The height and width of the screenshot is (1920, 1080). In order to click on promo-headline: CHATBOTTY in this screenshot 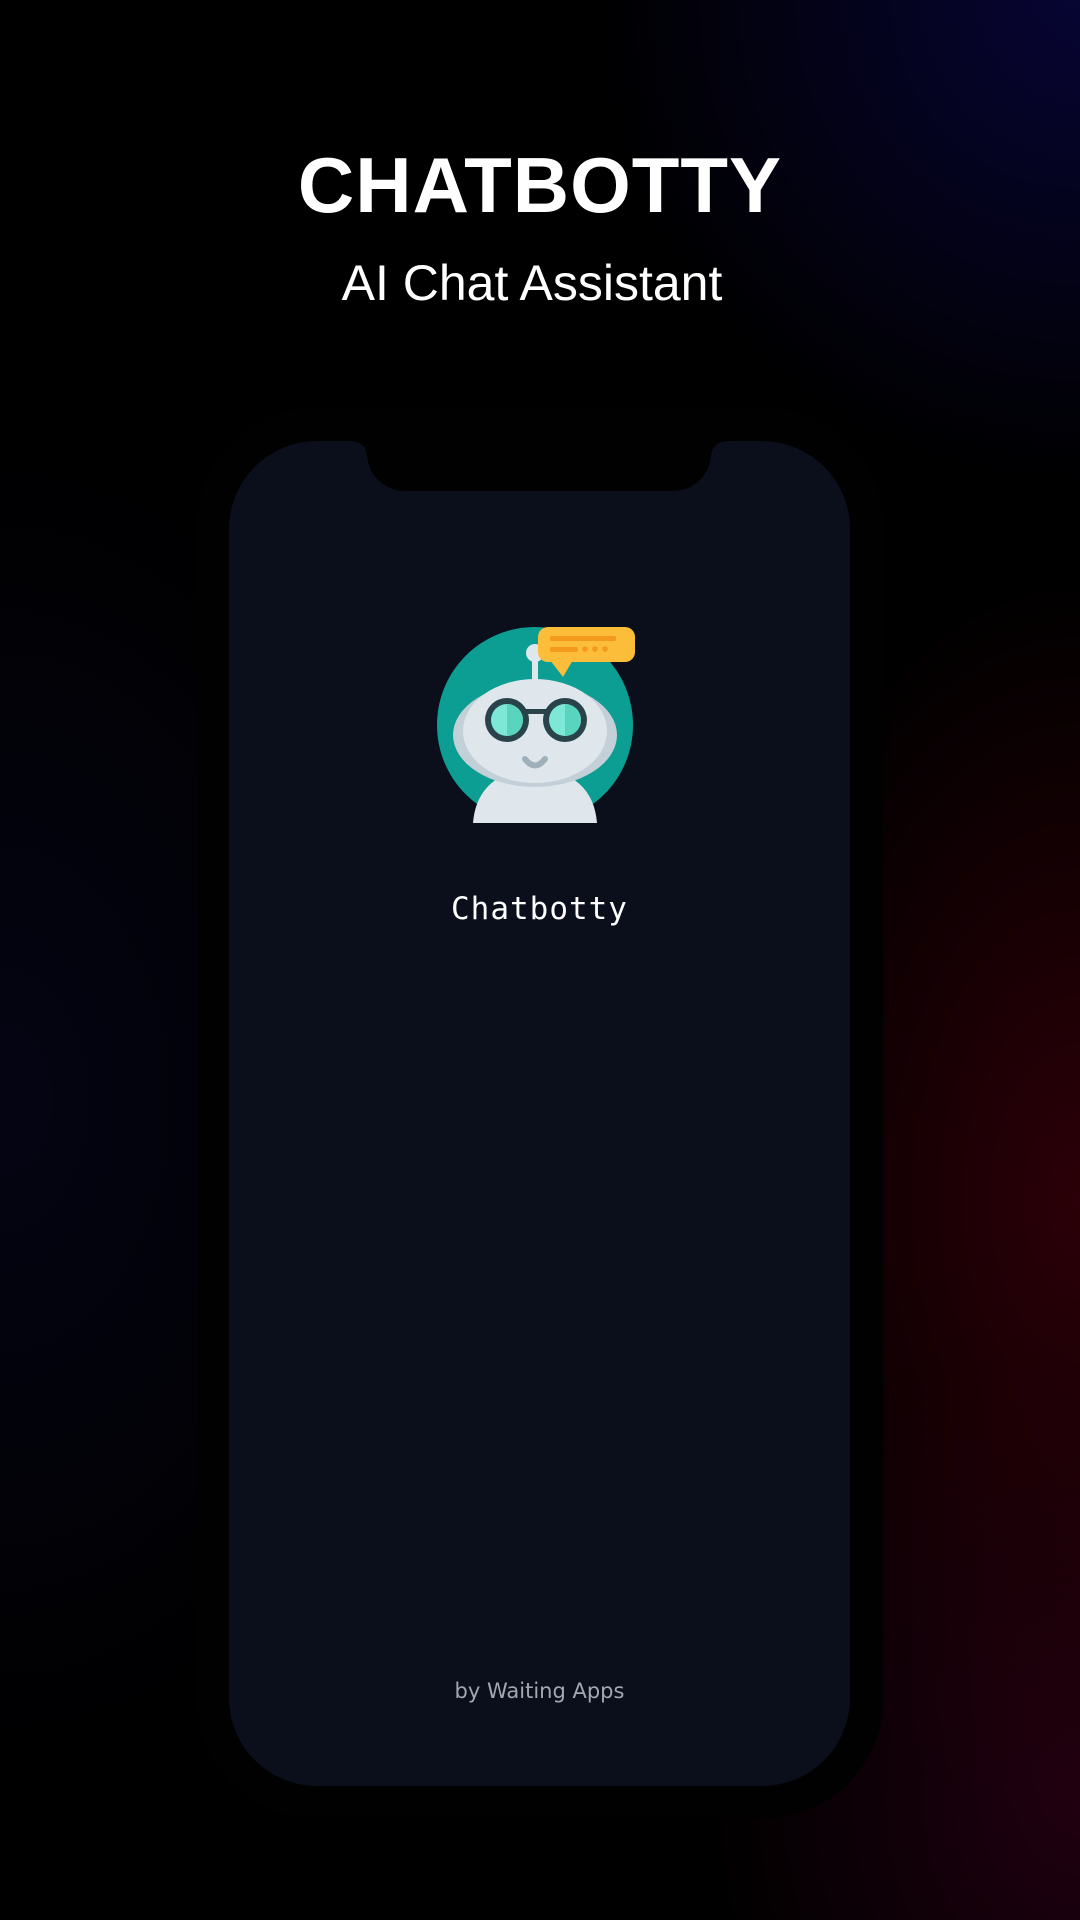, I will do `click(540, 185)`.